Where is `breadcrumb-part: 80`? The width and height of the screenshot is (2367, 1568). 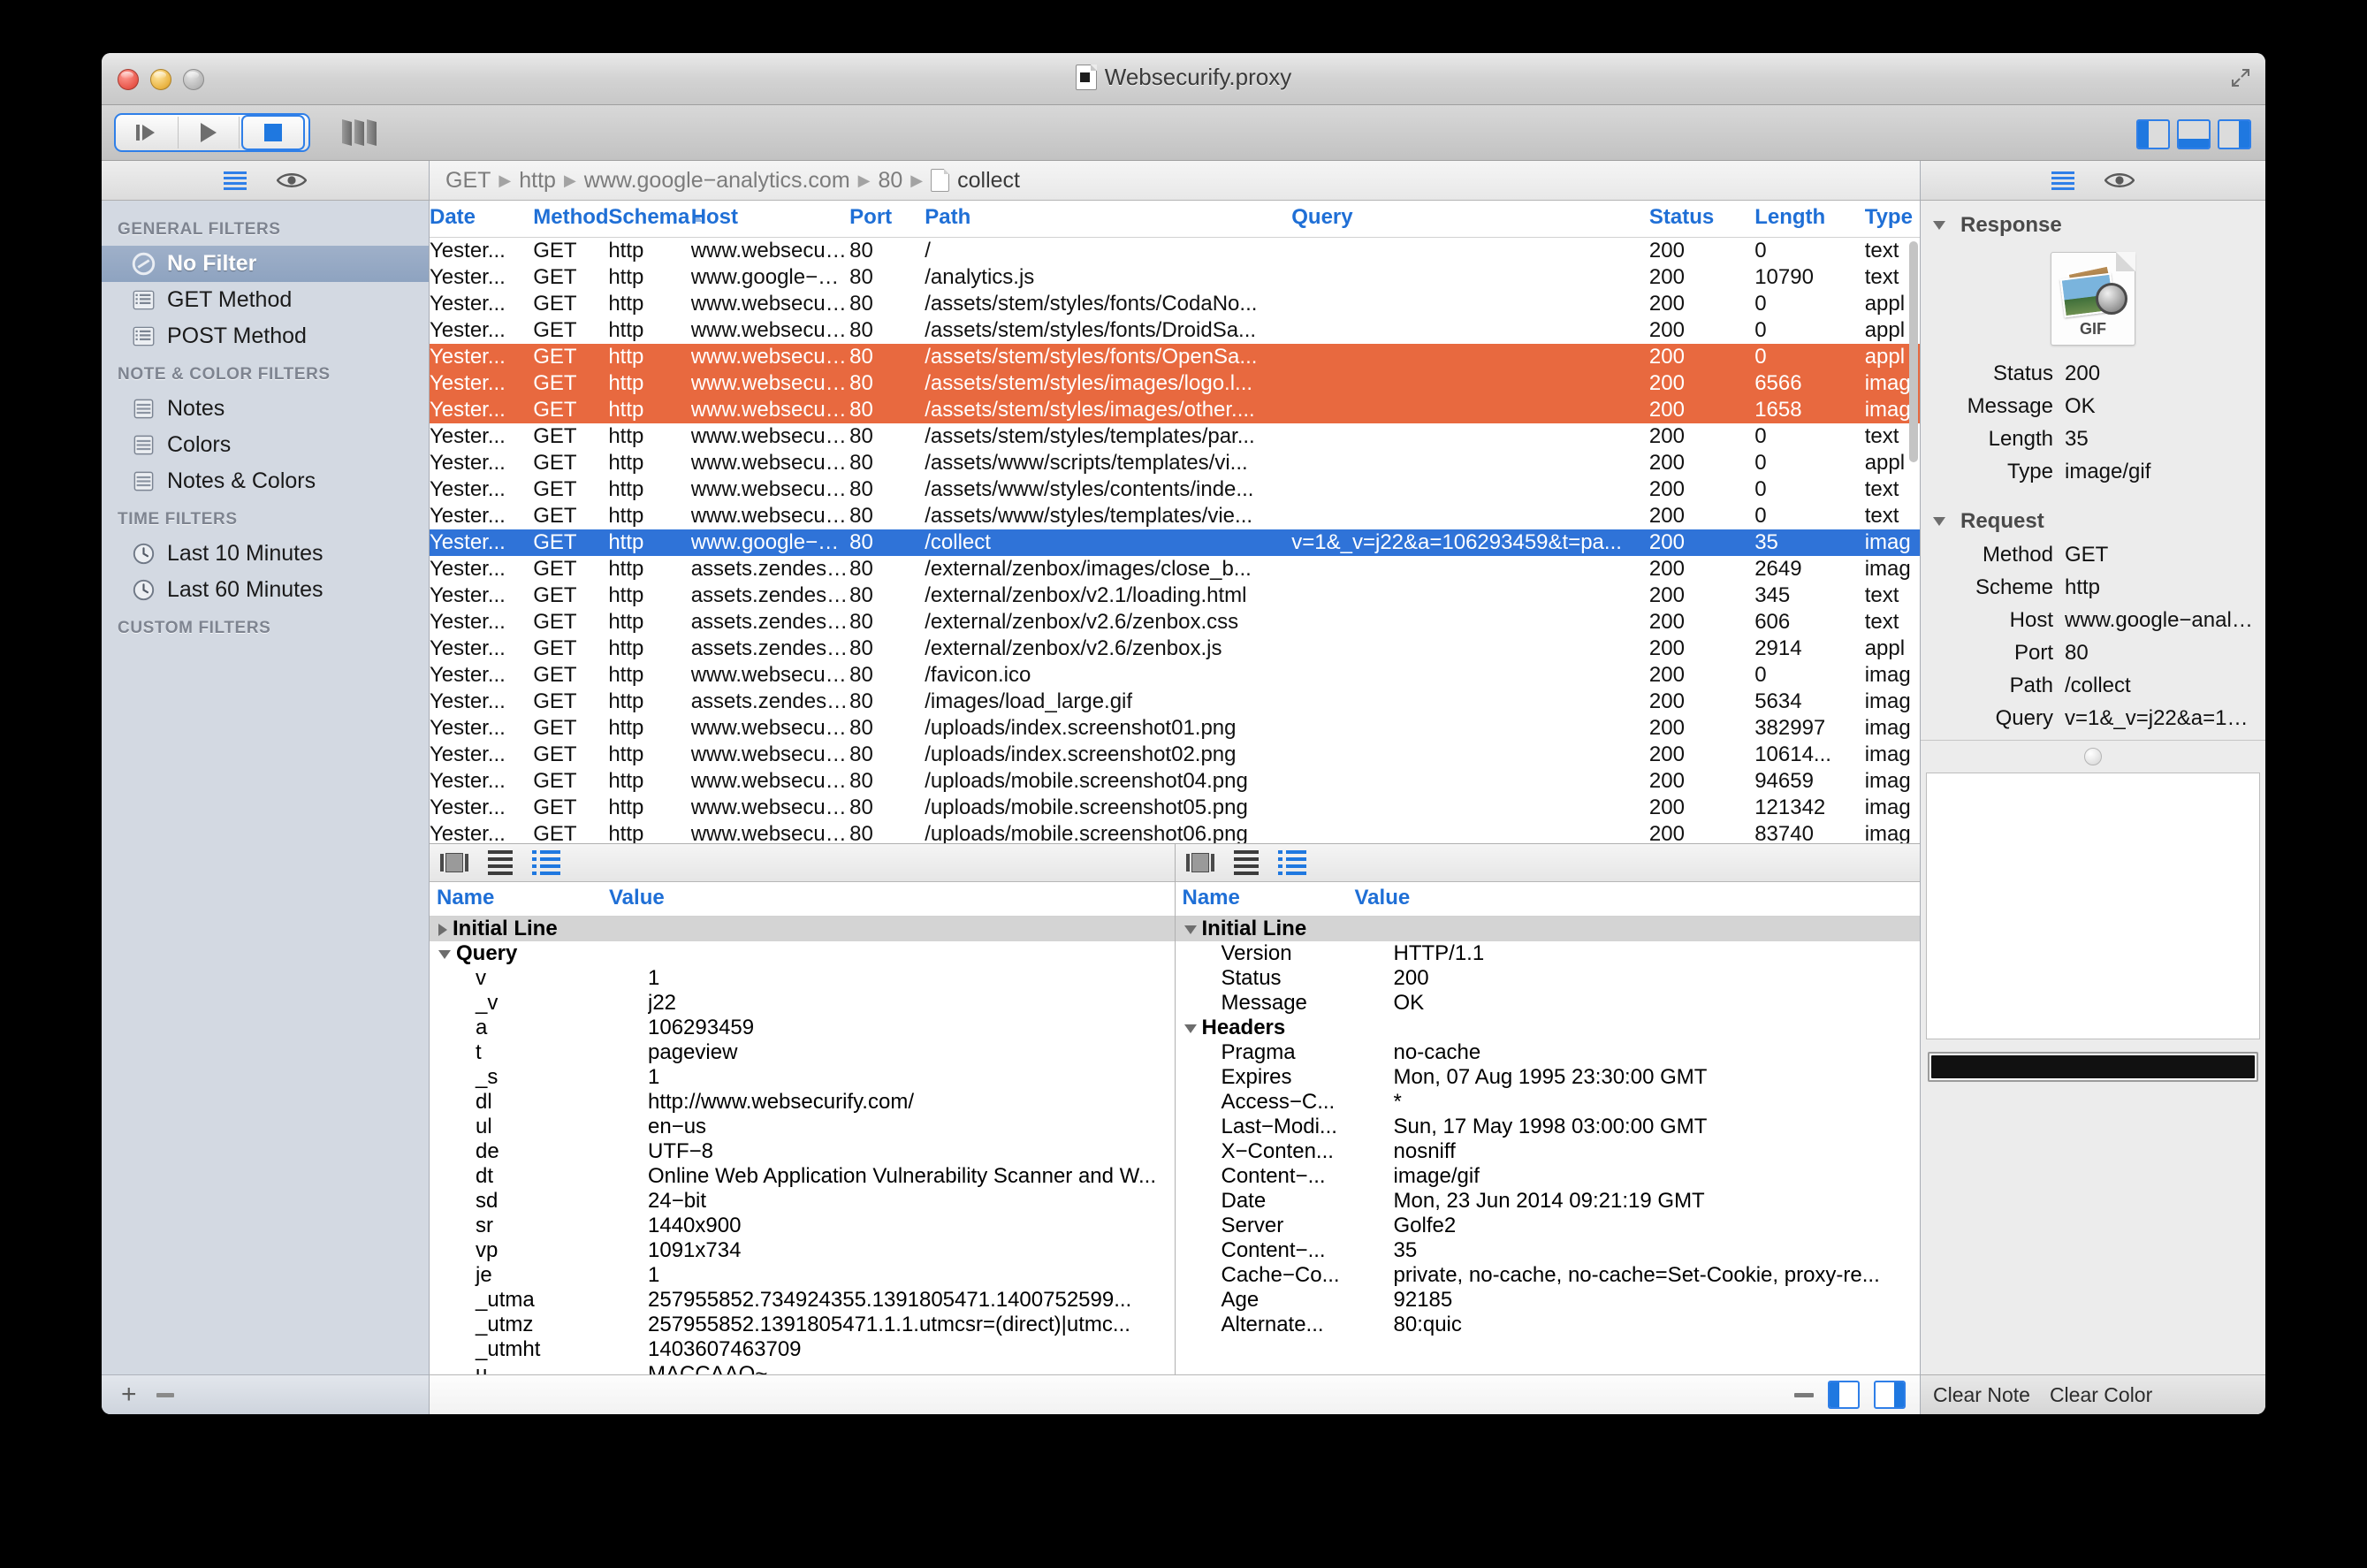 breadcrumb-part: 80 is located at coordinates (890, 181).